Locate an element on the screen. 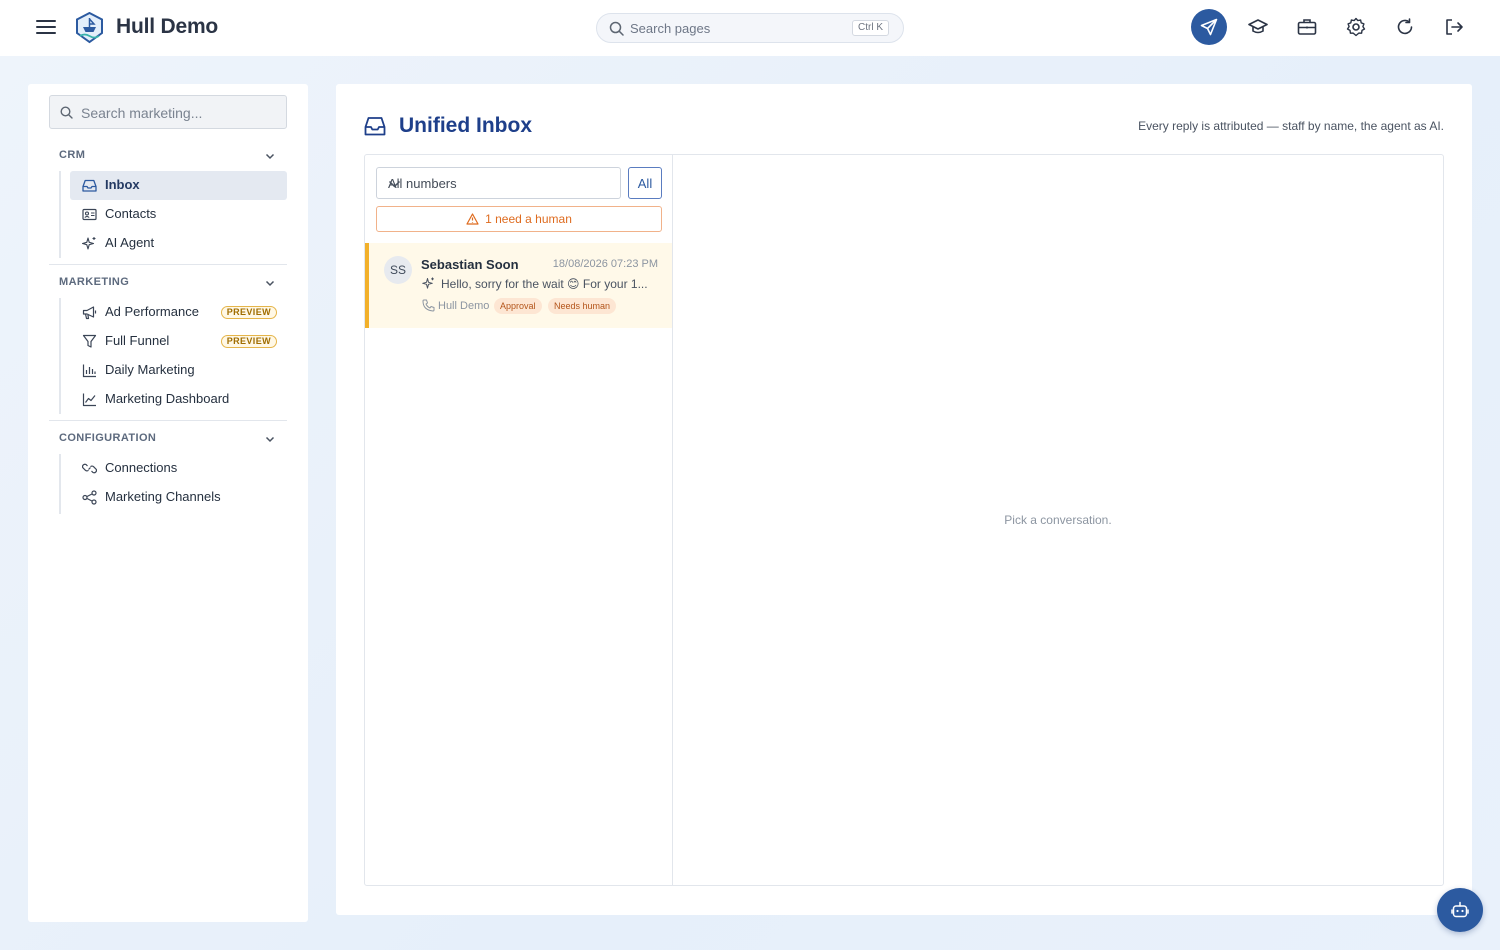  top-actions is located at coordinates (1338, 27).